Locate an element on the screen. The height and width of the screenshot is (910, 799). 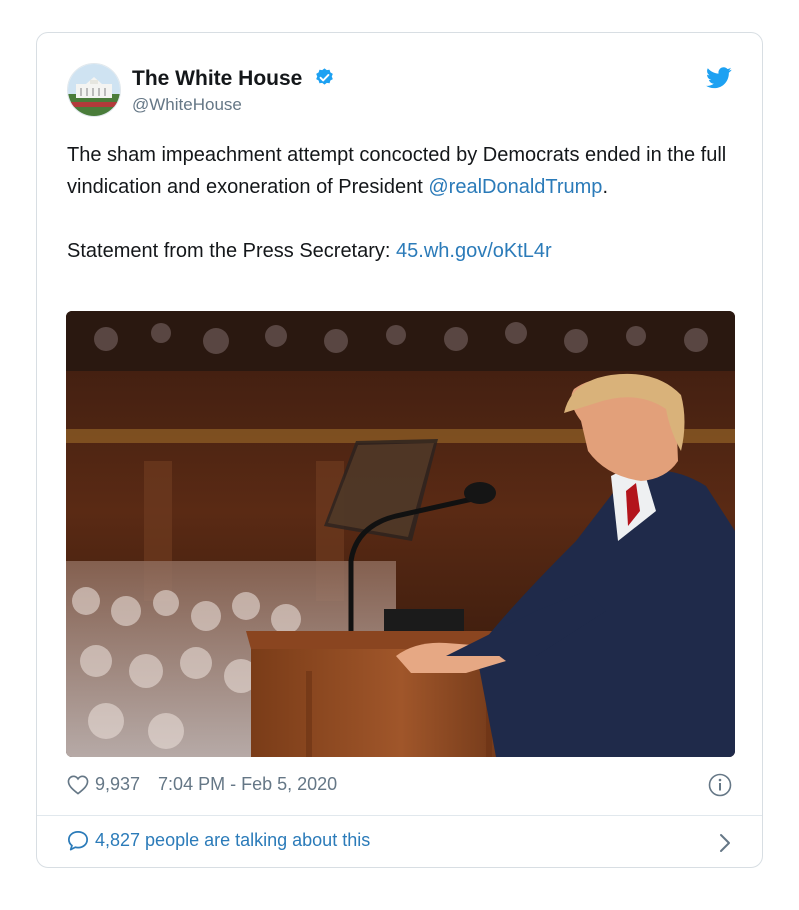
speech-bubble-icon is located at coordinates (78, 840).